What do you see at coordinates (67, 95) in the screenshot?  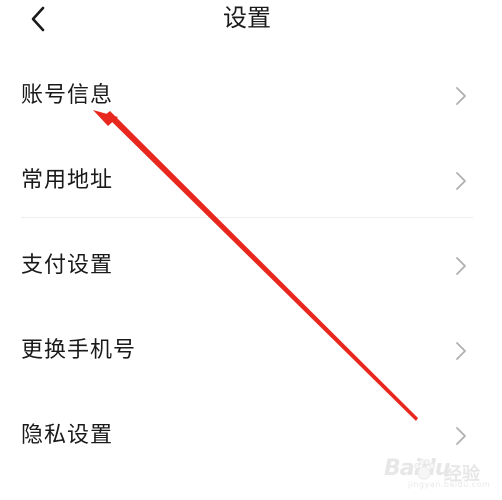 I see `menu-item-label: 账号信息` at bounding box center [67, 95].